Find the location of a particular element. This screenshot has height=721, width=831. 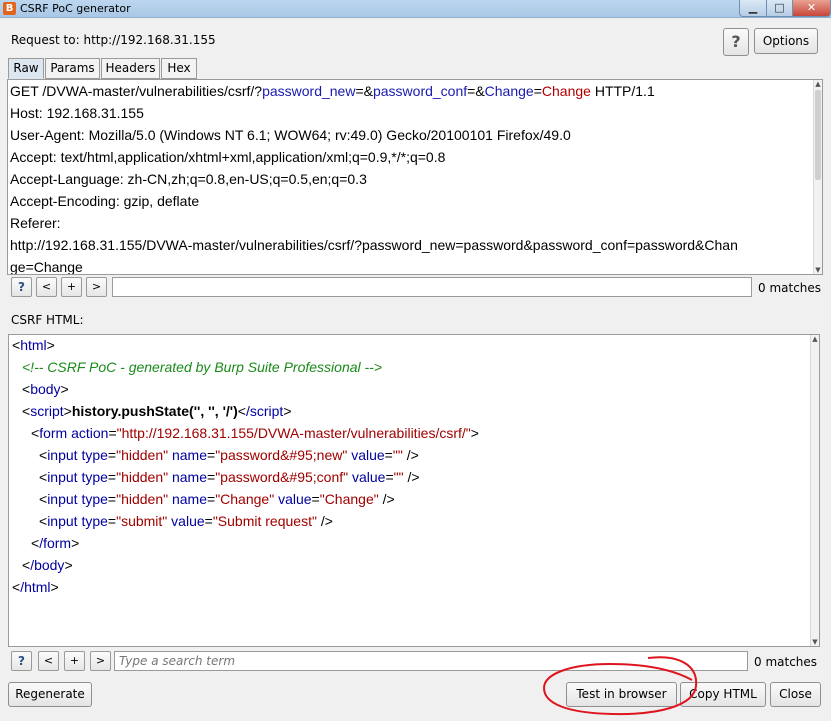

header-line-host: Host: 192.168.31.155 is located at coordinates (77, 113).